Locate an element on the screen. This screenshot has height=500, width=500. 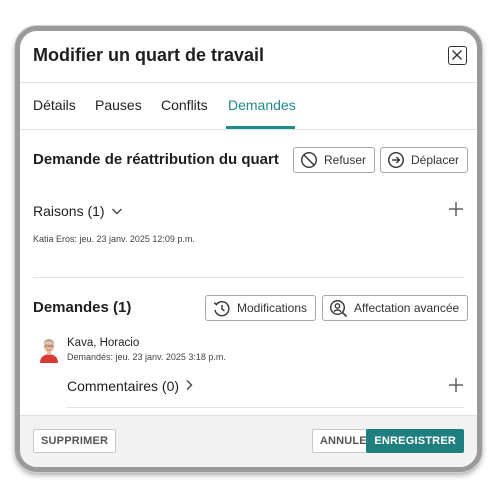
close-icon is located at coordinates (457, 55).